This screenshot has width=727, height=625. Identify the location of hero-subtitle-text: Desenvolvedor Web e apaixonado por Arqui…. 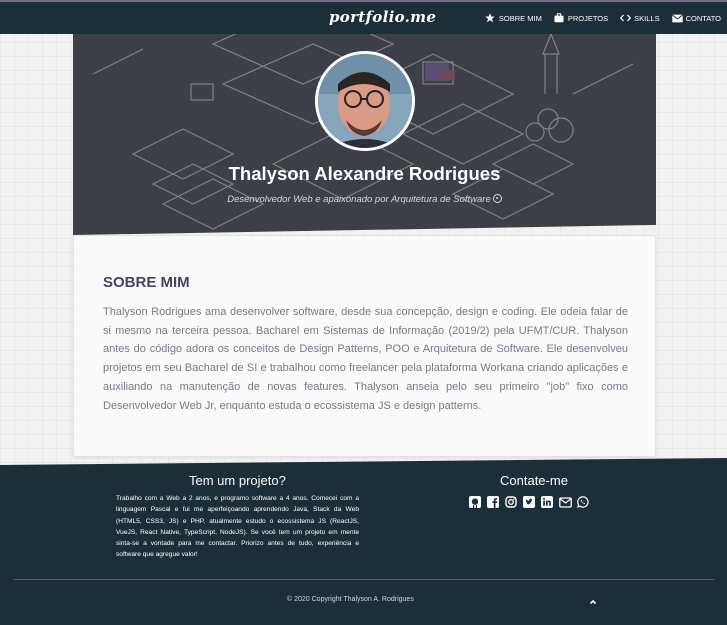
(359, 199).